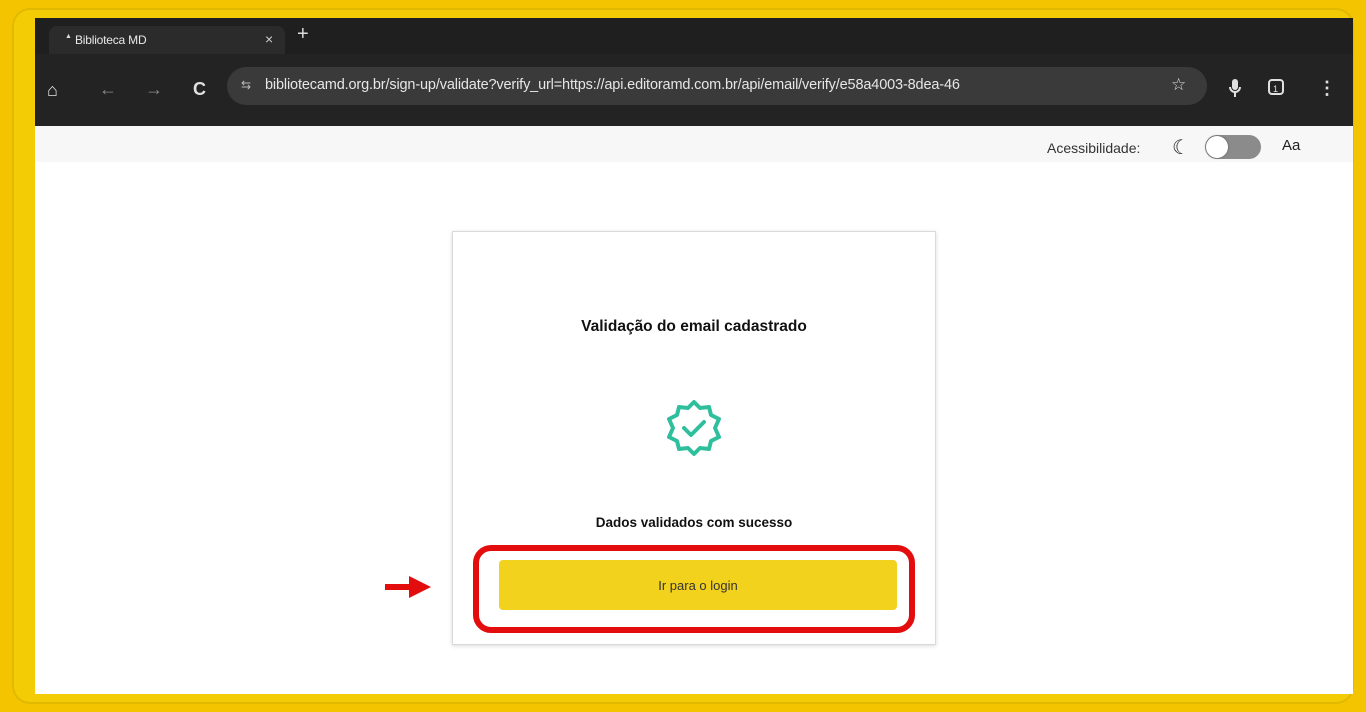 Image resolution: width=1366 pixels, height=712 pixels. What do you see at coordinates (68, 36) in the screenshot?
I see `tab-favicon-icon: ▲` at bounding box center [68, 36].